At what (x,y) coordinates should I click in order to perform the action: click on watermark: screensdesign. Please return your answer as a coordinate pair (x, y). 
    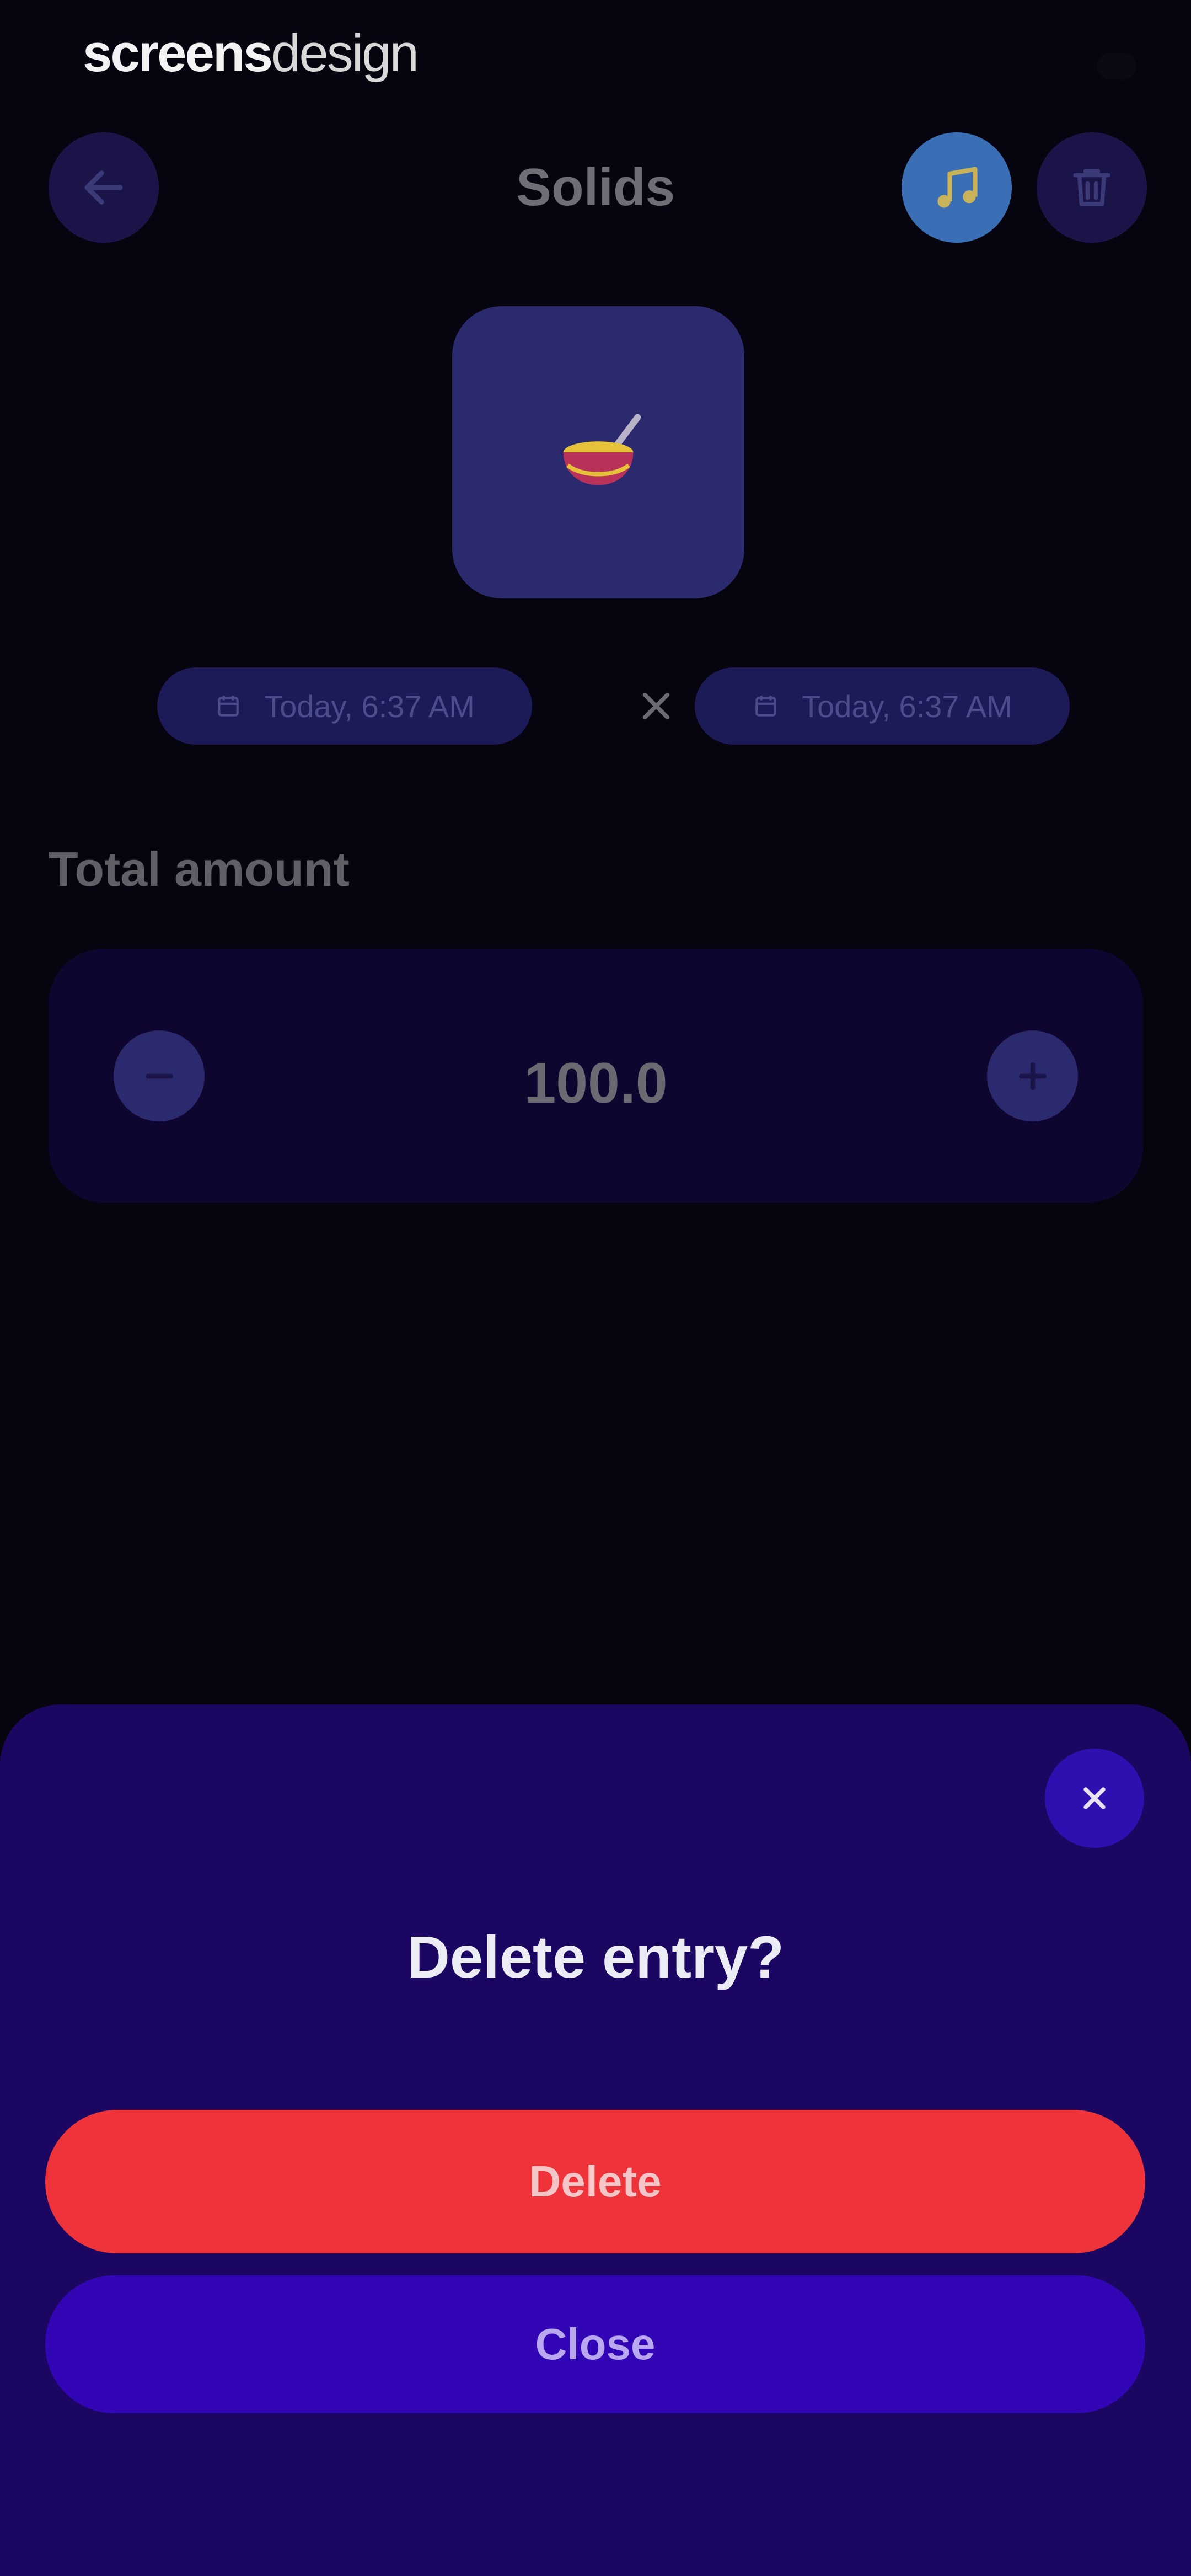
    Looking at the image, I should click on (251, 53).